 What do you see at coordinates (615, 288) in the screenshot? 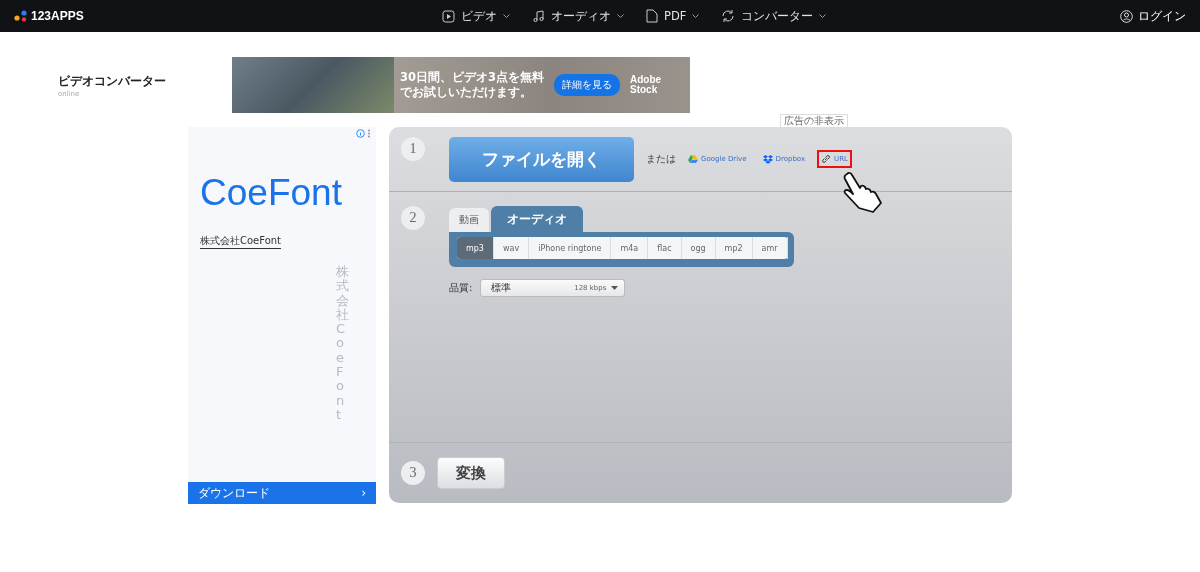
I see `caret-icon` at bounding box center [615, 288].